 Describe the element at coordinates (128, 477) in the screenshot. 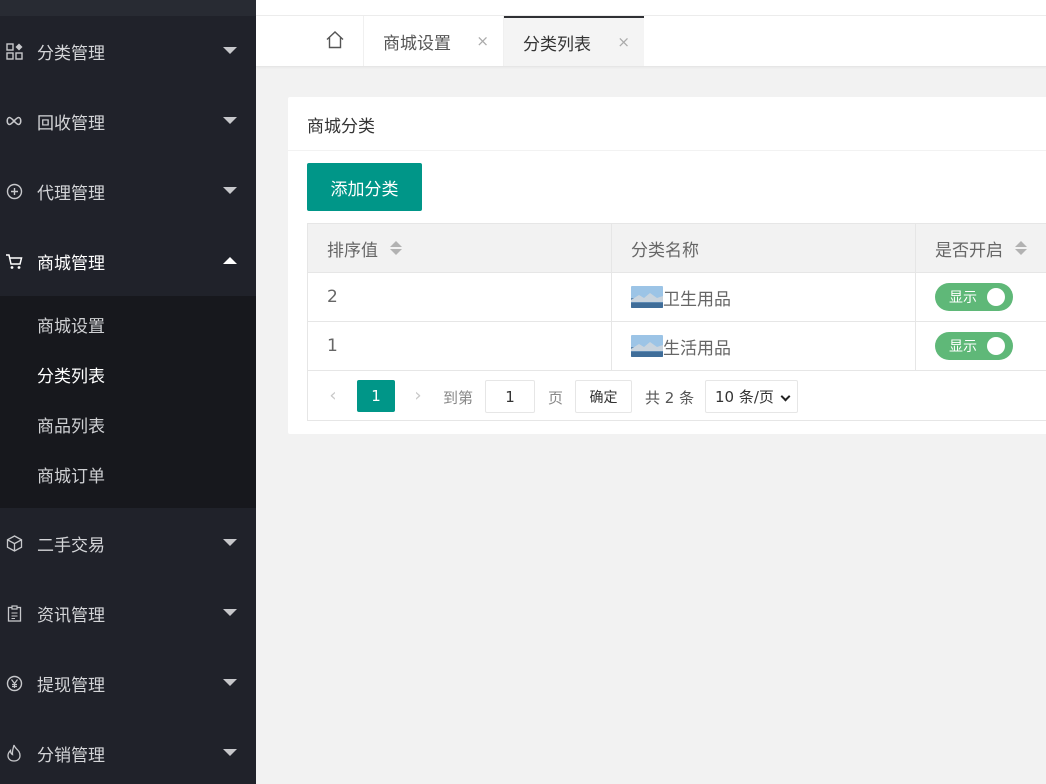

I see `submenu-item-mall-orders: 商城订单` at that location.